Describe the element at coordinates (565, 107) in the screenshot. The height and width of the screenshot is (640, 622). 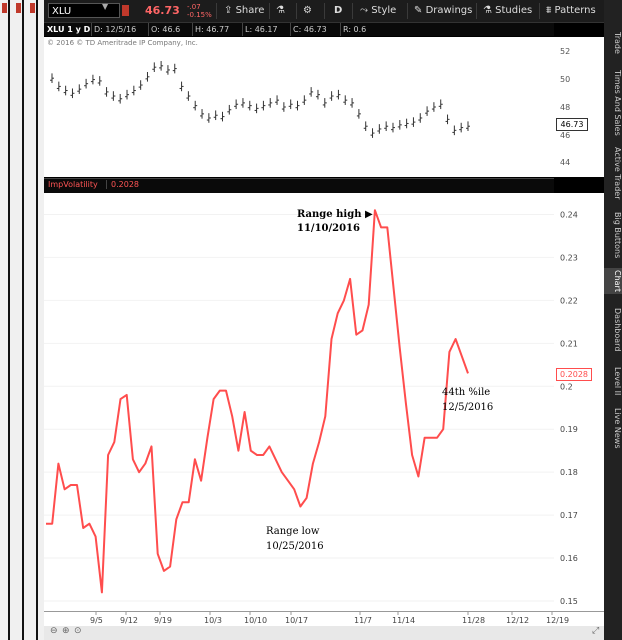
I see `price-tick: 48` at that location.